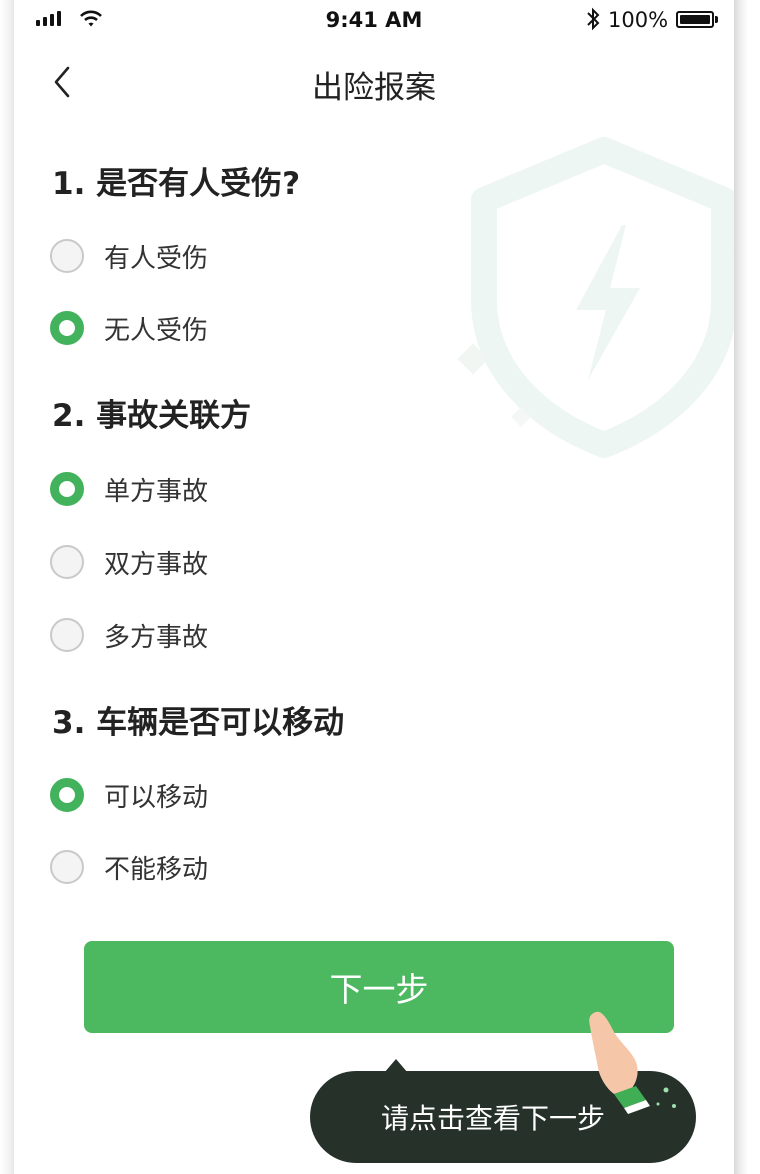 This screenshot has width=760, height=1174. Describe the element at coordinates (7, 587) in the screenshot. I see `frame-edge-left` at that location.